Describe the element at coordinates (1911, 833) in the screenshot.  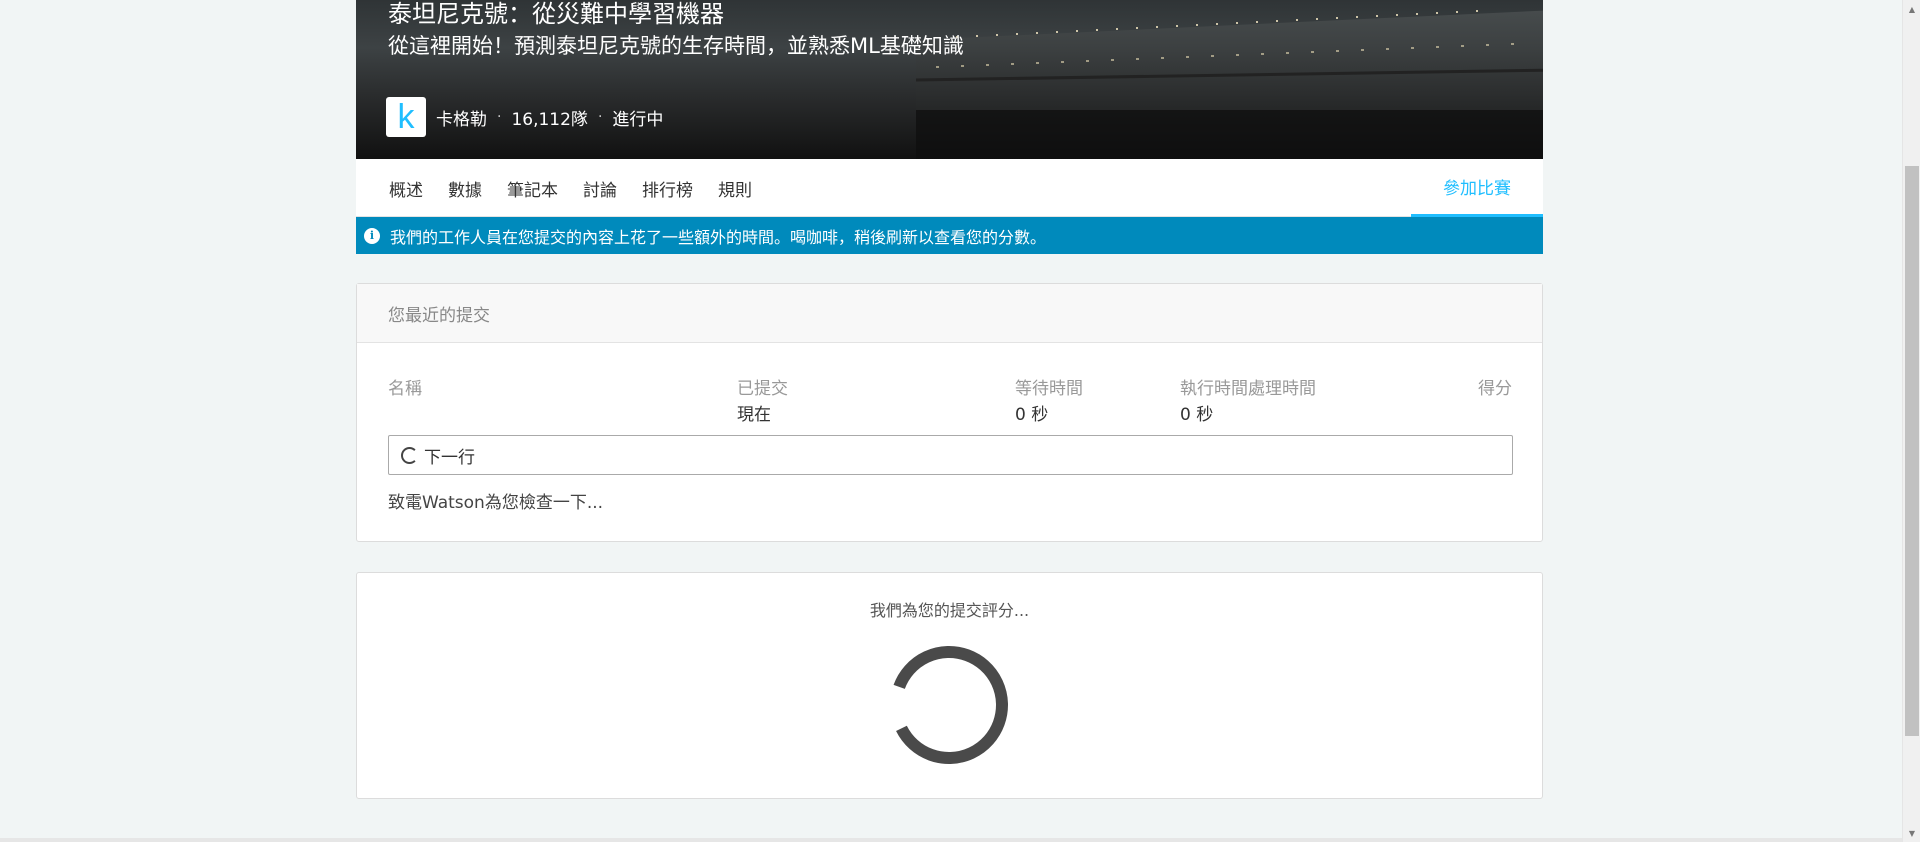
I see `scroll-down-arrow-icon: ▼` at that location.